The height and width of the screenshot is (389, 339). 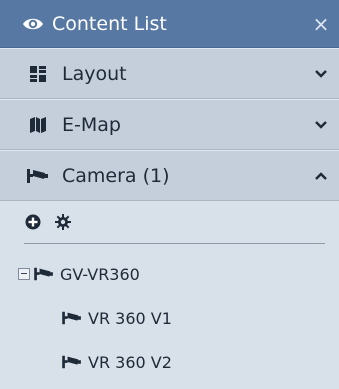 I want to click on close-button: ×, so click(x=321, y=24).